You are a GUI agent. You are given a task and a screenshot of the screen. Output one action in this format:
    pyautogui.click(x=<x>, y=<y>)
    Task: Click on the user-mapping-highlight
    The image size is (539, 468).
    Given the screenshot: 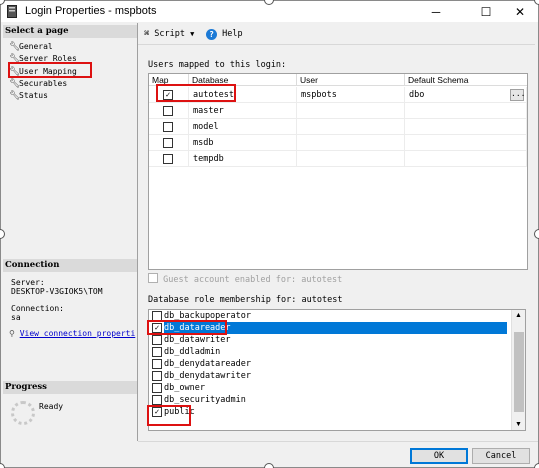 What is the action you would take?
    pyautogui.click(x=50, y=70)
    